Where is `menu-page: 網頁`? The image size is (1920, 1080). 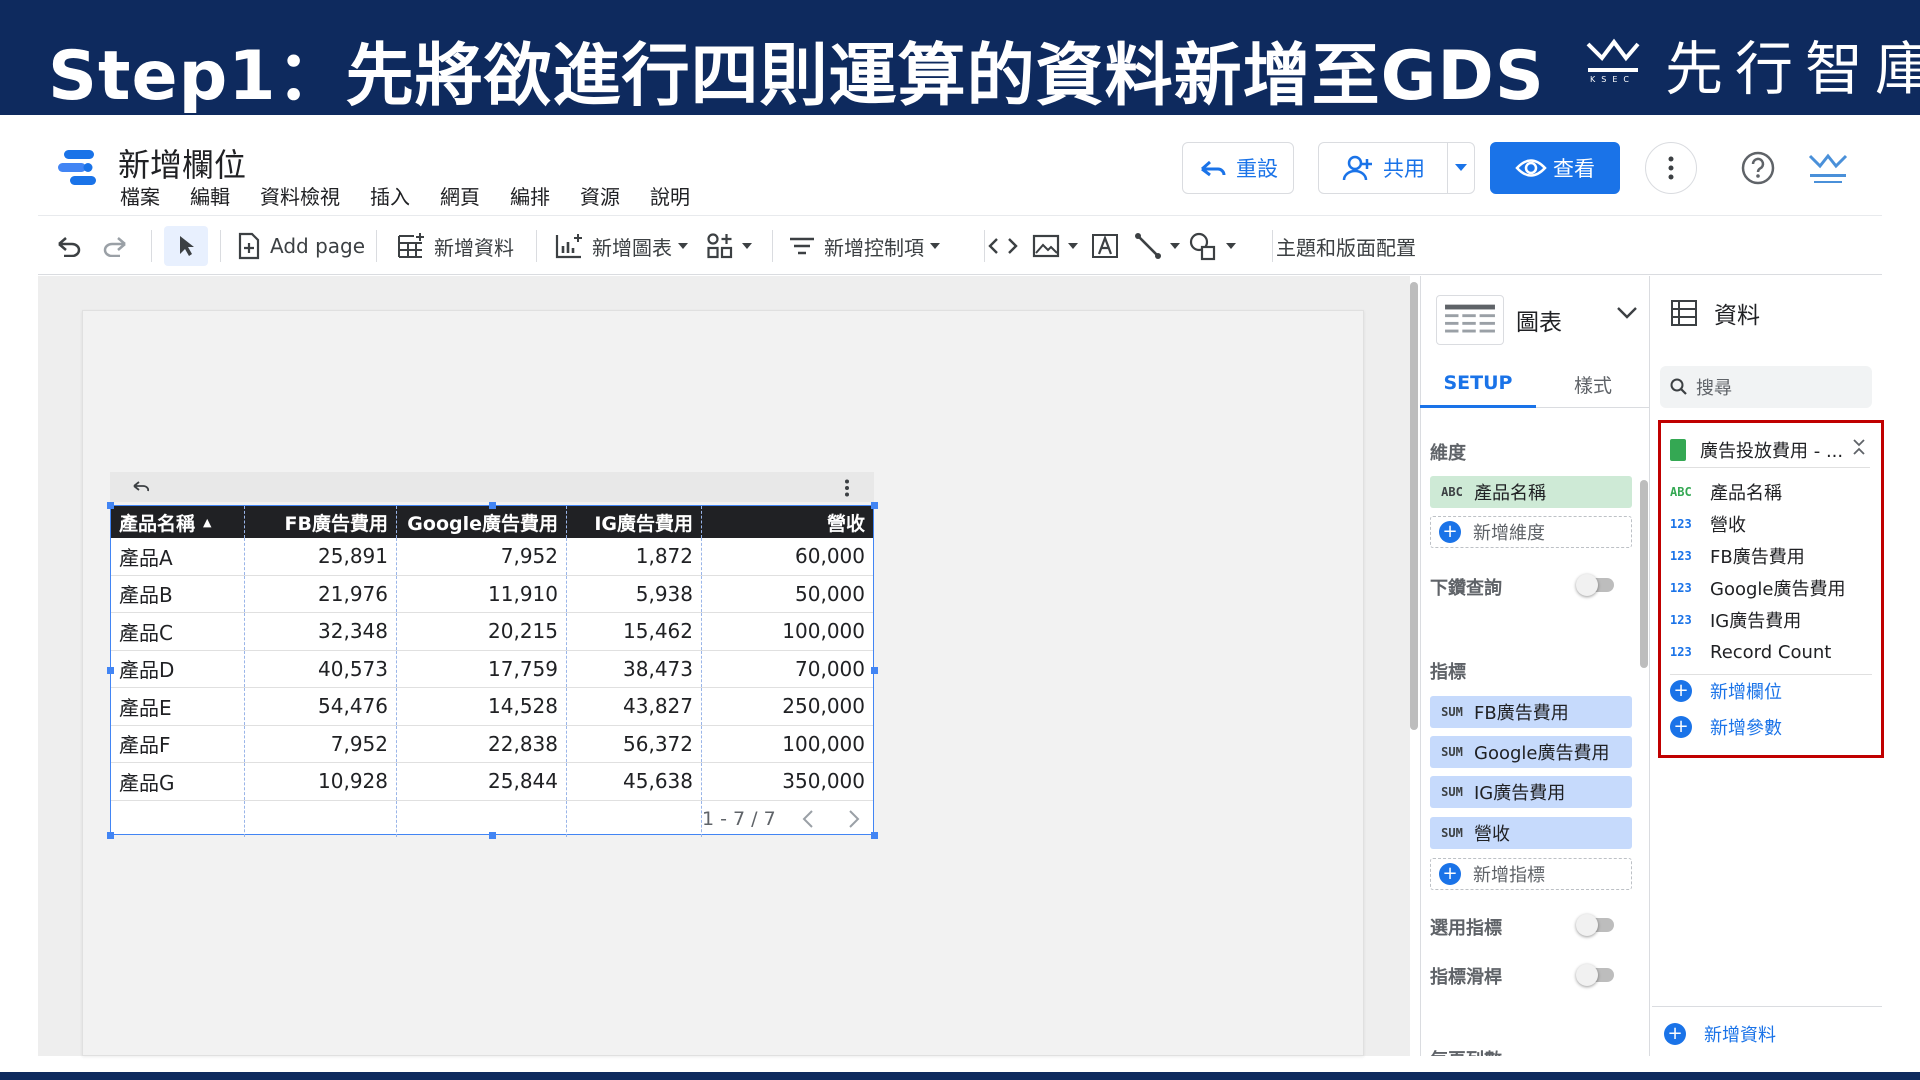 menu-page: 網頁 is located at coordinates (460, 195).